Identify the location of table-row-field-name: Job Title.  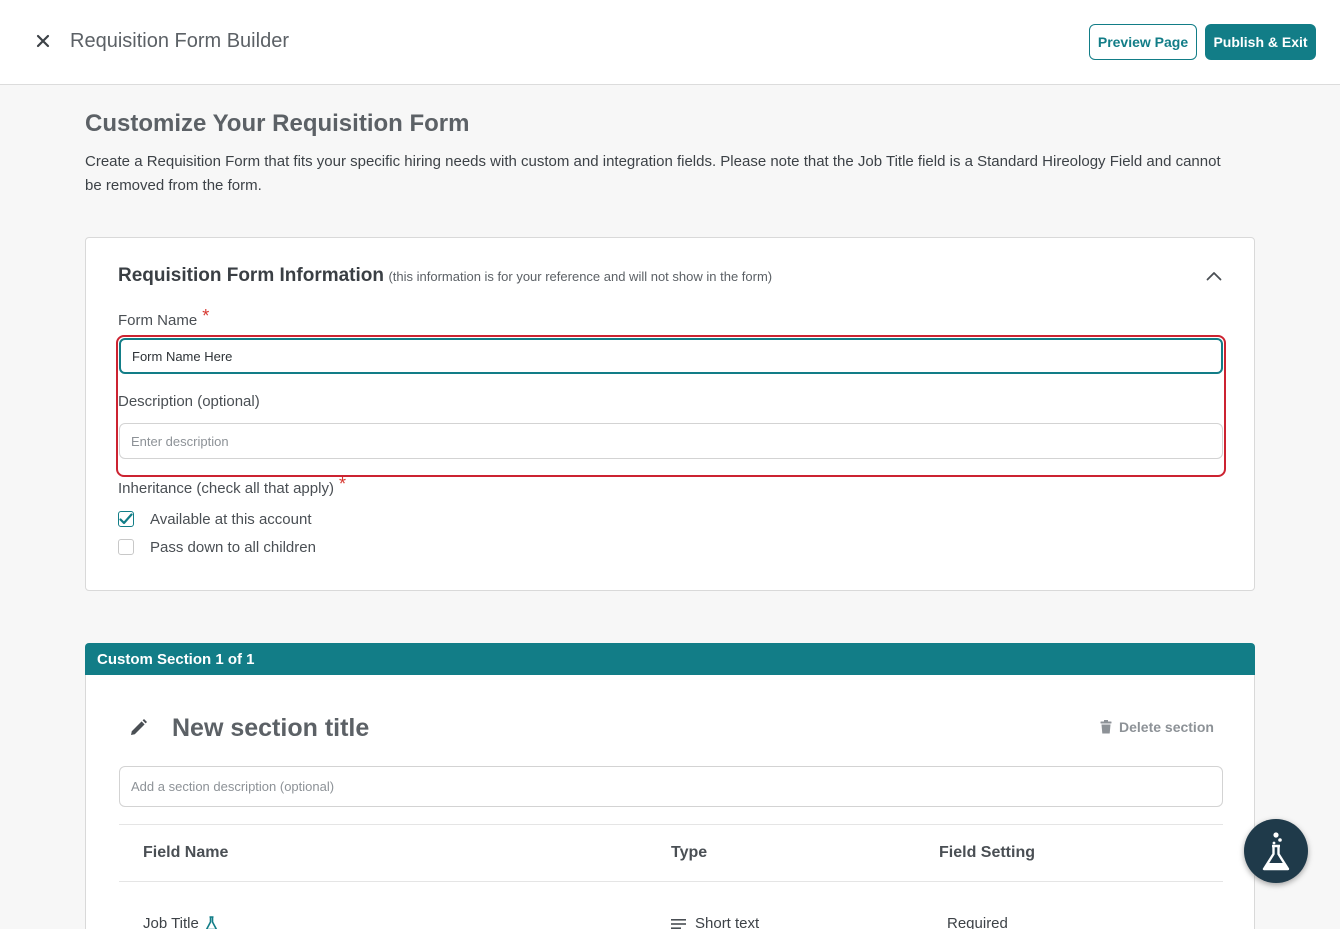
(180, 922).